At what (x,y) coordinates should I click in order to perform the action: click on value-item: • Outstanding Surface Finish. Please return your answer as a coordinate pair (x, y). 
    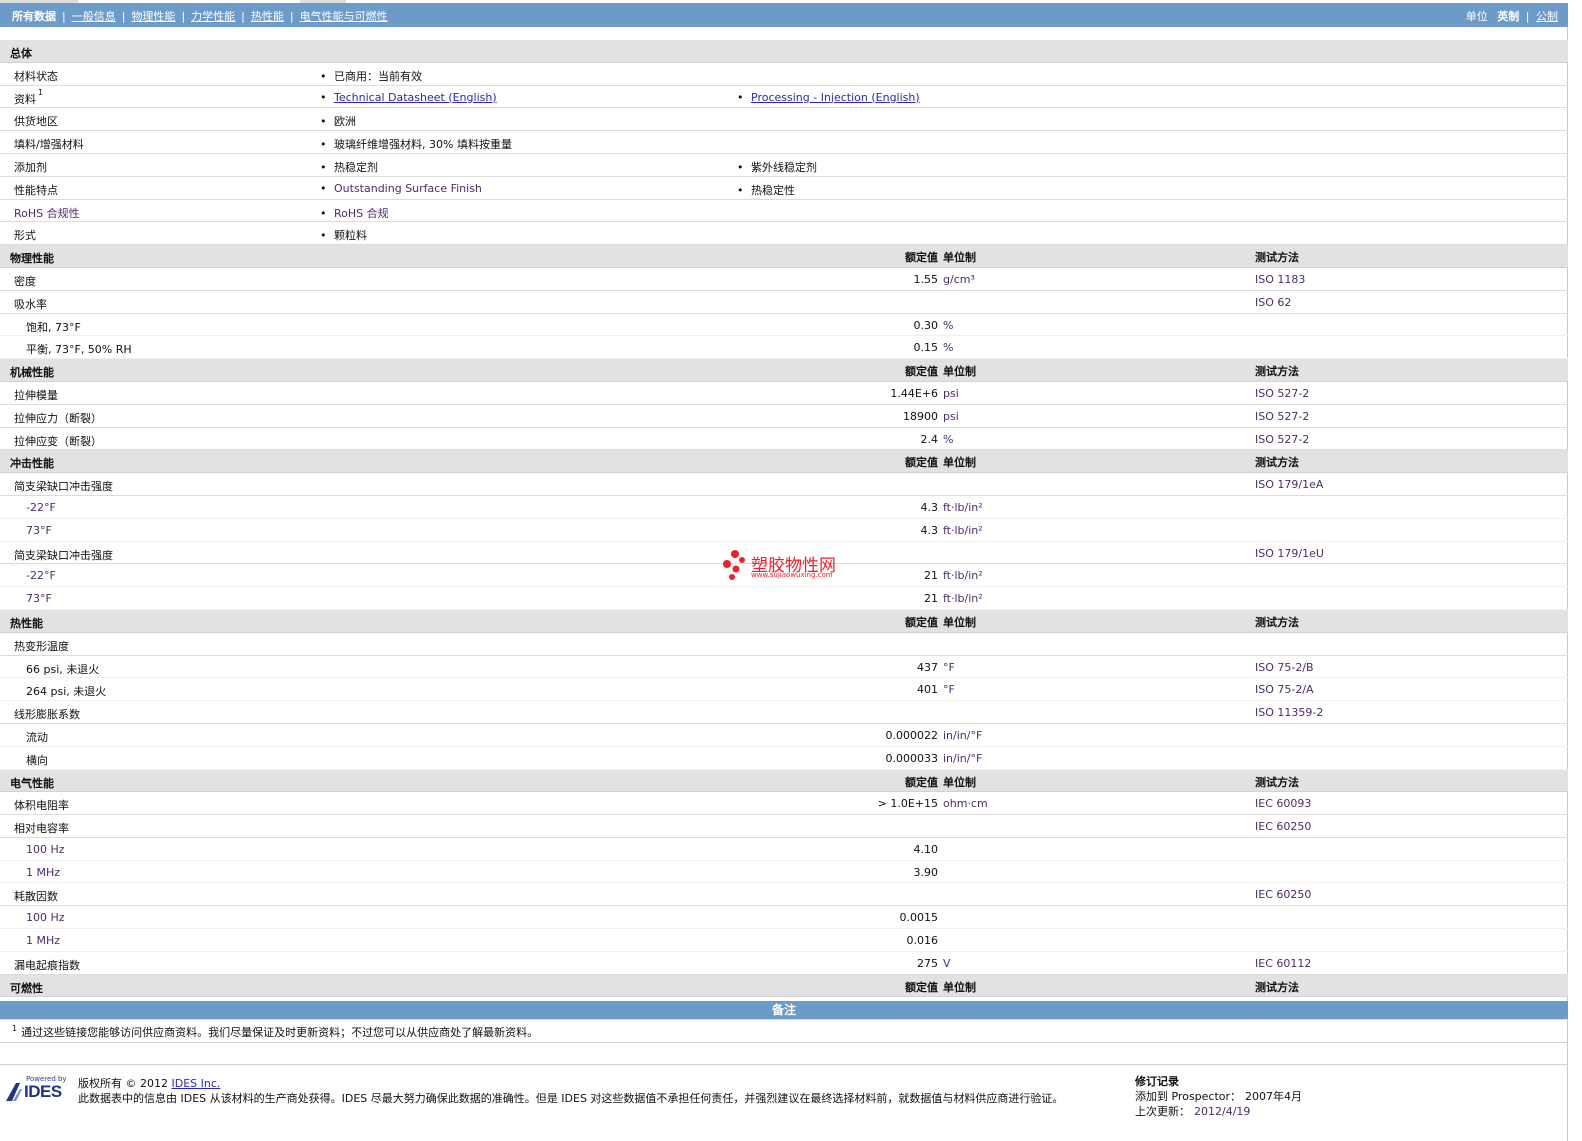
    Looking at the image, I should click on (401, 188).